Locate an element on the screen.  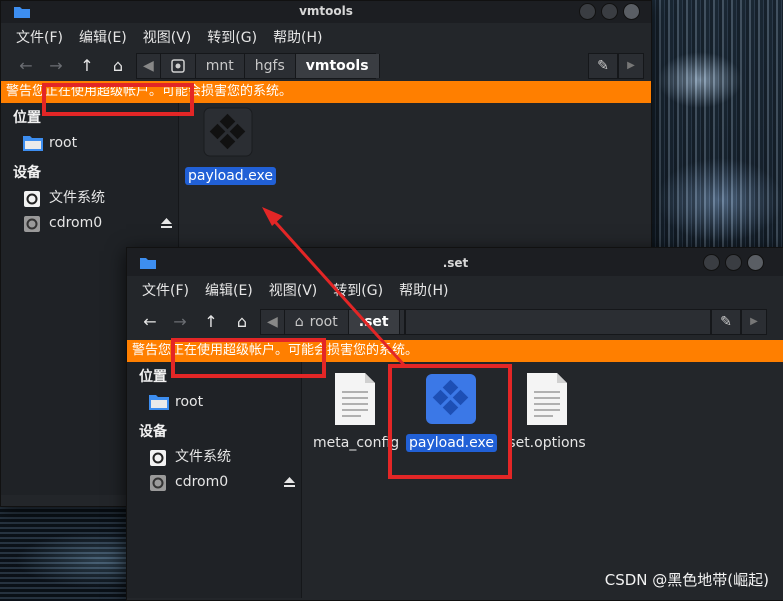
watermark: CSDN @黑色地带(崛起) is located at coordinates (686, 580).